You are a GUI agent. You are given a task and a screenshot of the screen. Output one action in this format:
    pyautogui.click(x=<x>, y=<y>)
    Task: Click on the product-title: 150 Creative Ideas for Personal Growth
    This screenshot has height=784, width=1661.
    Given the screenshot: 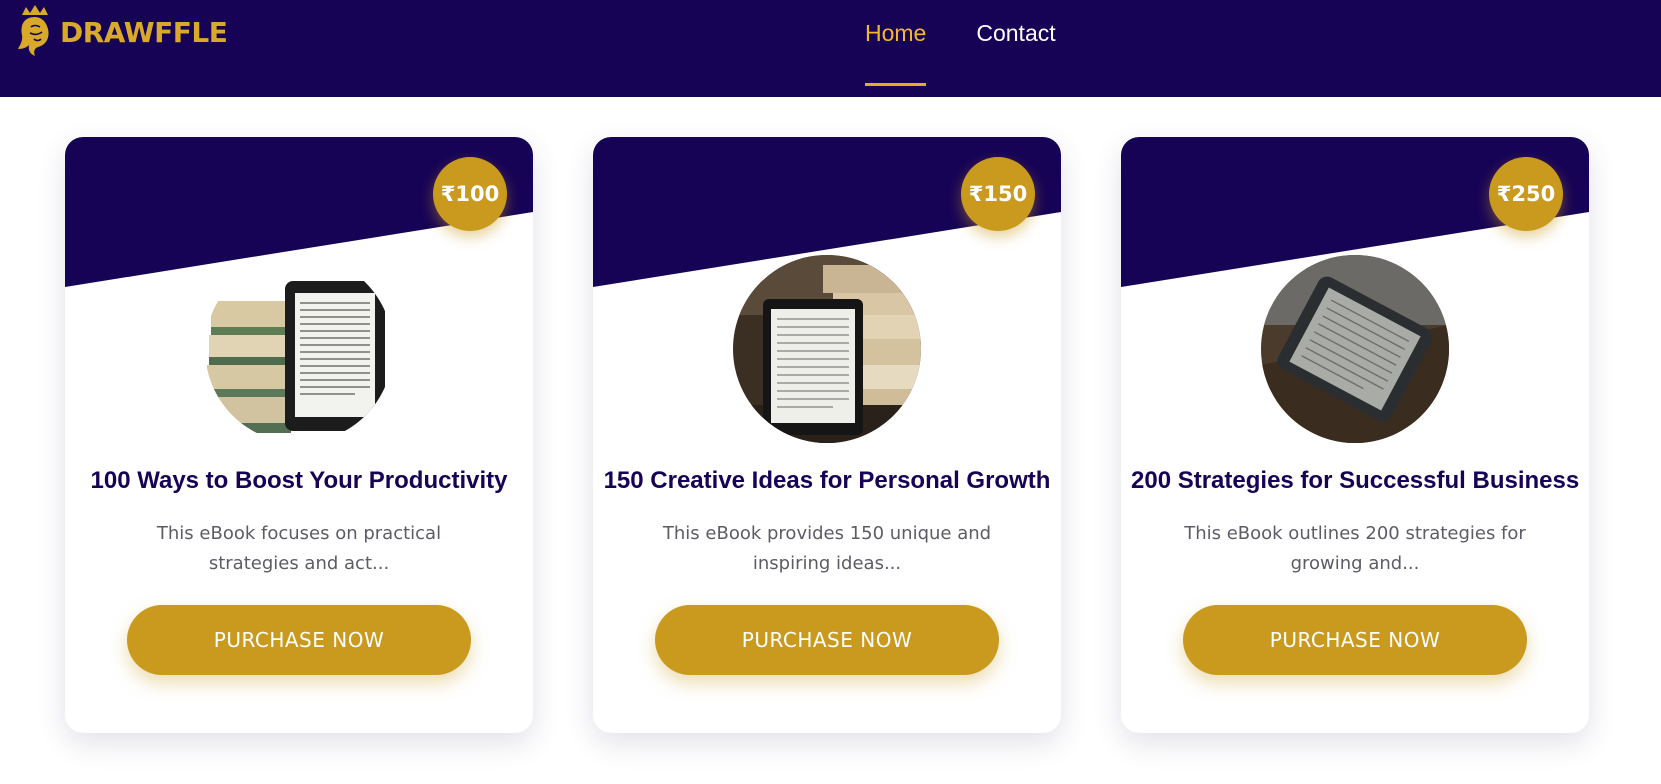 What is the action you would take?
    pyautogui.click(x=827, y=480)
    